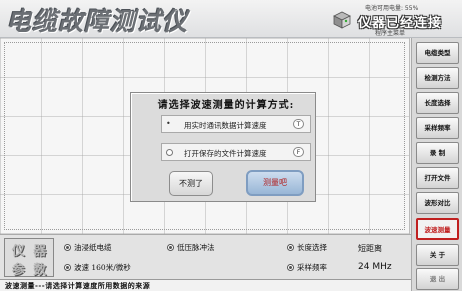  What do you see at coordinates (298, 152) in the screenshot?
I see `shortcut-key-f: F` at bounding box center [298, 152].